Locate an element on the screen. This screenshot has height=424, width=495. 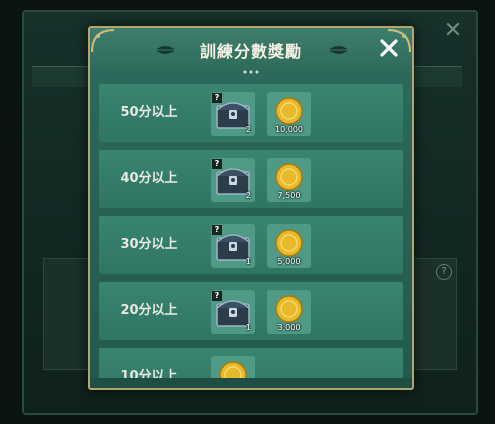
reward-row: 40分以上 ? 2 7,500 is located at coordinates (251, 179).